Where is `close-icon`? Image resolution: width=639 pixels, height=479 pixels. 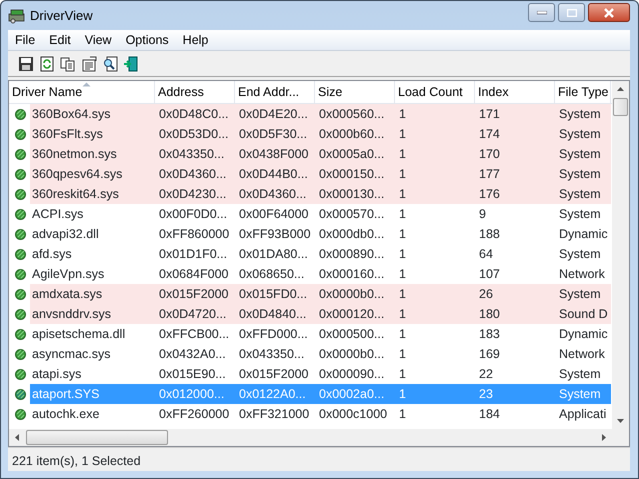 close-icon is located at coordinates (609, 13).